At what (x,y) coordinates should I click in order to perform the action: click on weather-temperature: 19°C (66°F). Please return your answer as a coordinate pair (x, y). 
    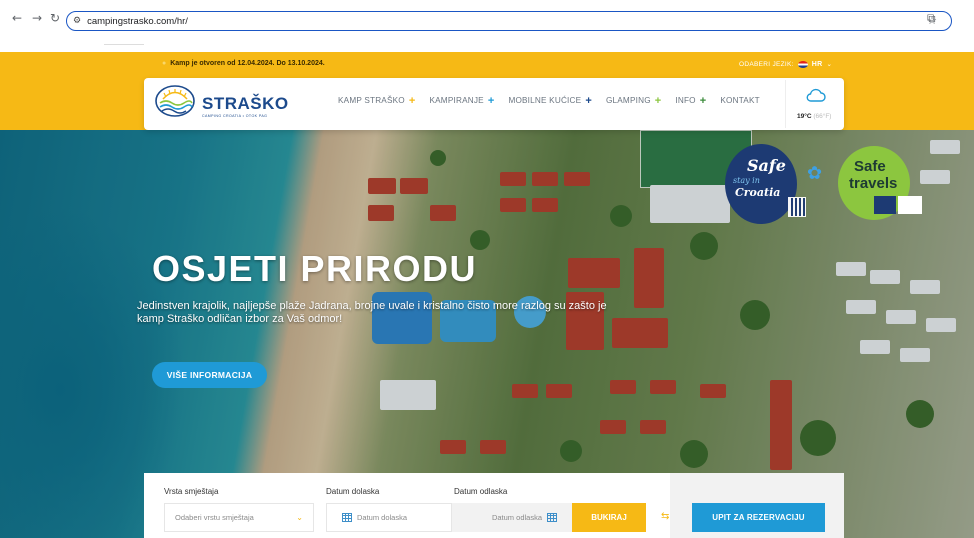
    Looking at the image, I should click on (814, 116).